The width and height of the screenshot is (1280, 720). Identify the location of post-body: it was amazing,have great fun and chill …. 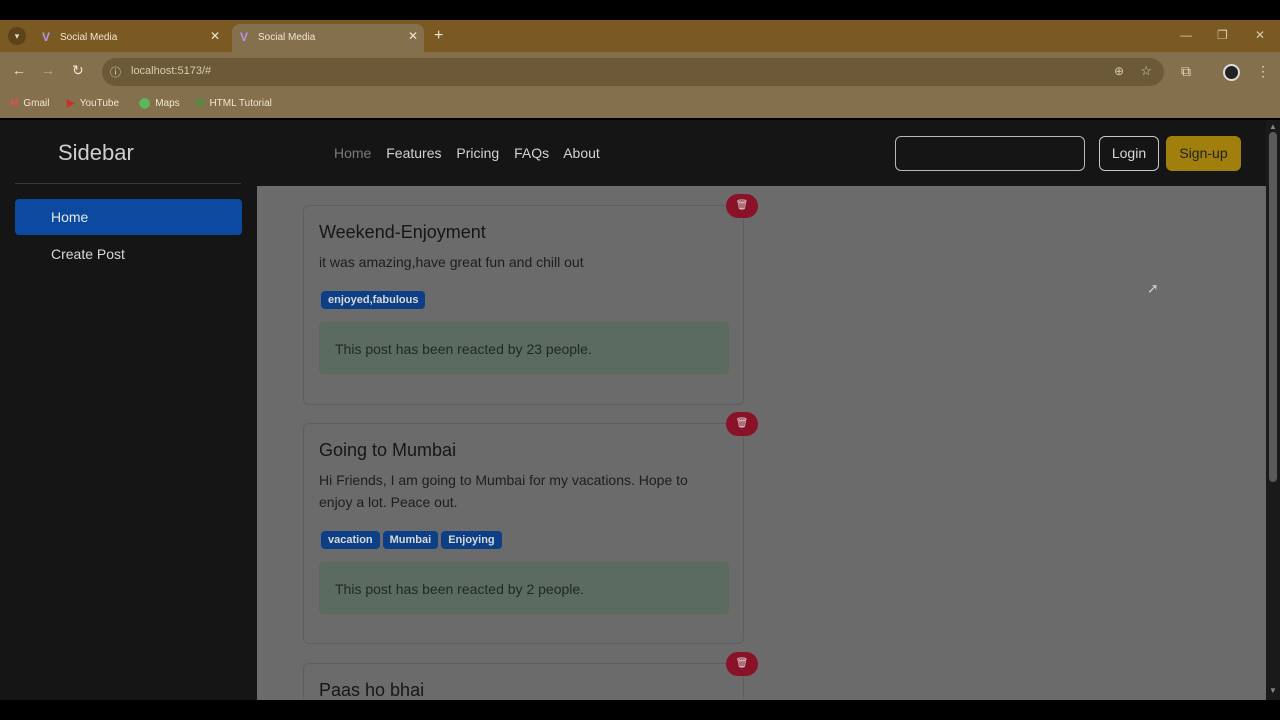
(451, 262).